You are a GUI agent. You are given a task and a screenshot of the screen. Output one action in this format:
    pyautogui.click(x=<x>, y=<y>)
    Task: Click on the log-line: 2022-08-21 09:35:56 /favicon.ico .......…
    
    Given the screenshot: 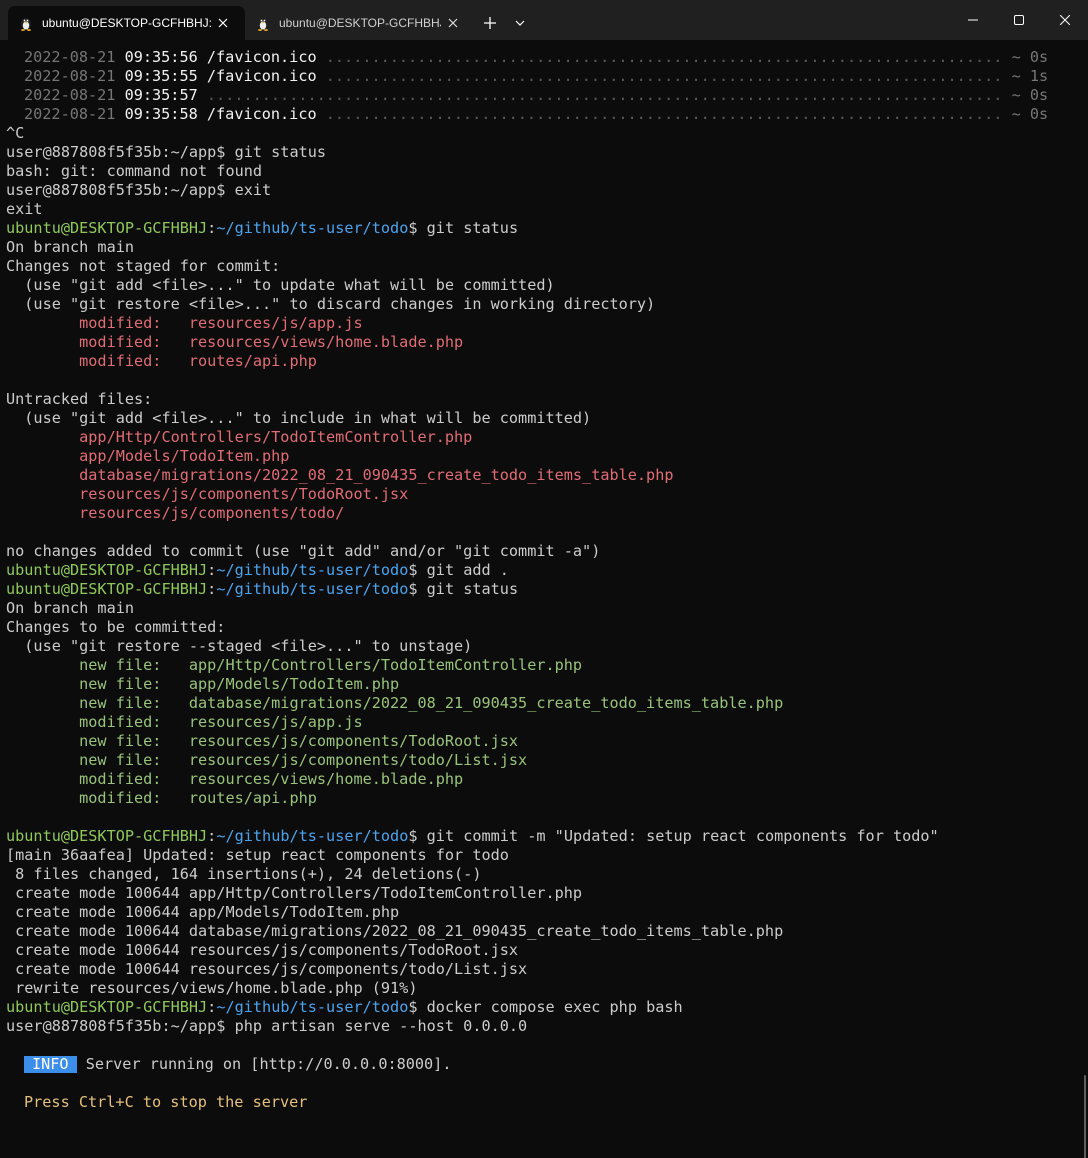 What is the action you would take?
    pyautogui.click(x=536, y=57)
    